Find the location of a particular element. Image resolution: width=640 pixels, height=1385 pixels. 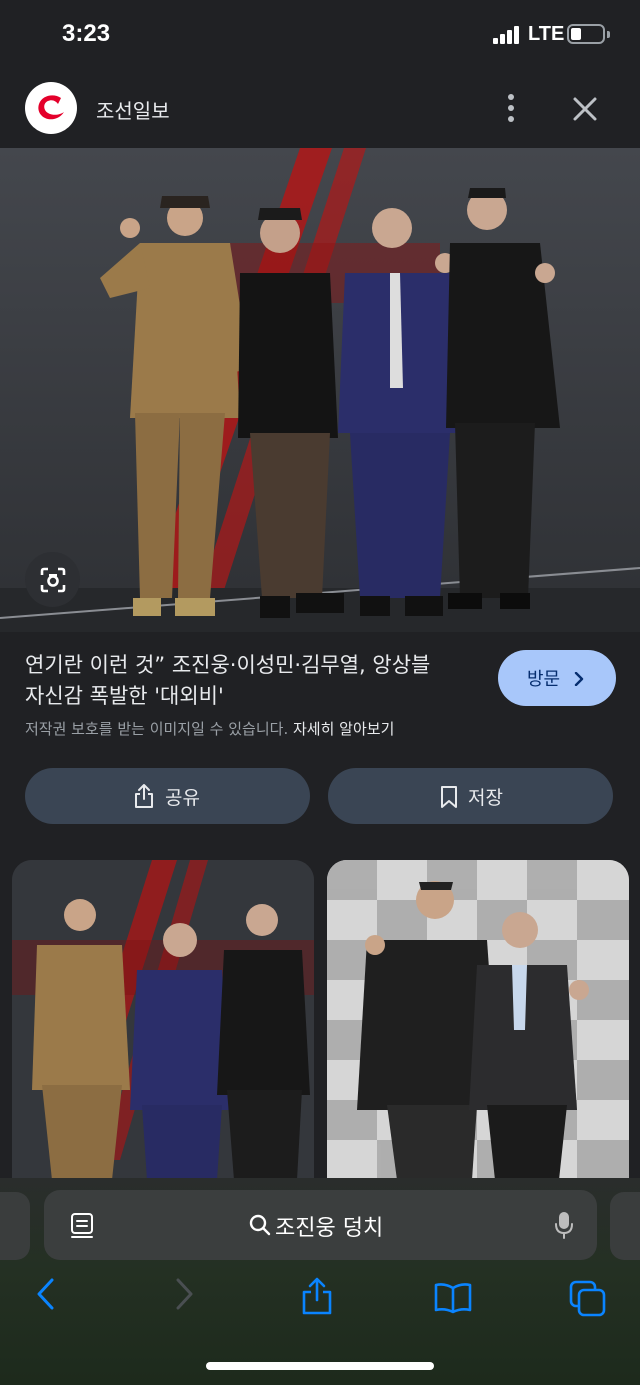

site-name: 조선일보 is located at coordinates (133, 109).